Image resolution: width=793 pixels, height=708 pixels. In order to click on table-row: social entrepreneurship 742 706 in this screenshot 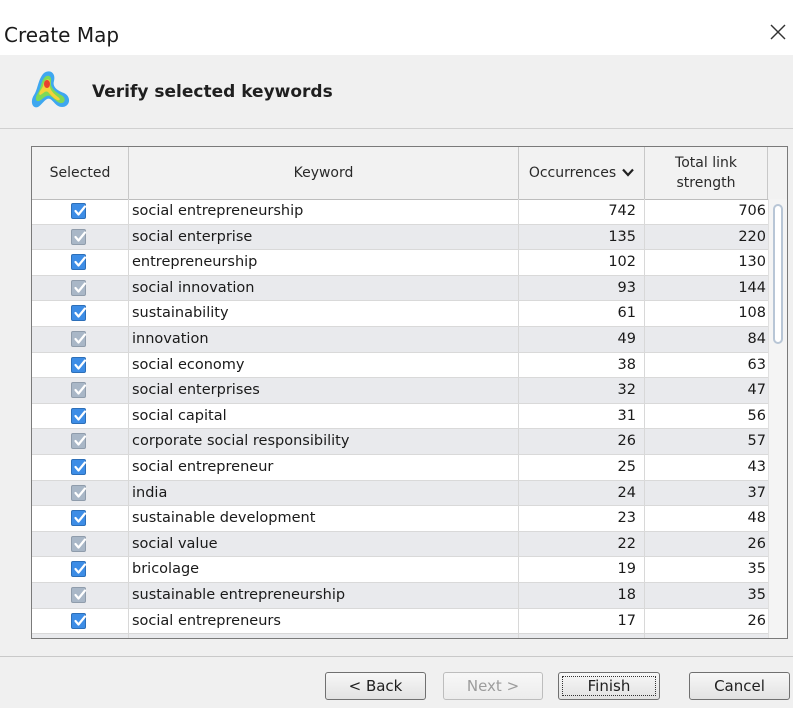, I will do `click(400, 212)`.